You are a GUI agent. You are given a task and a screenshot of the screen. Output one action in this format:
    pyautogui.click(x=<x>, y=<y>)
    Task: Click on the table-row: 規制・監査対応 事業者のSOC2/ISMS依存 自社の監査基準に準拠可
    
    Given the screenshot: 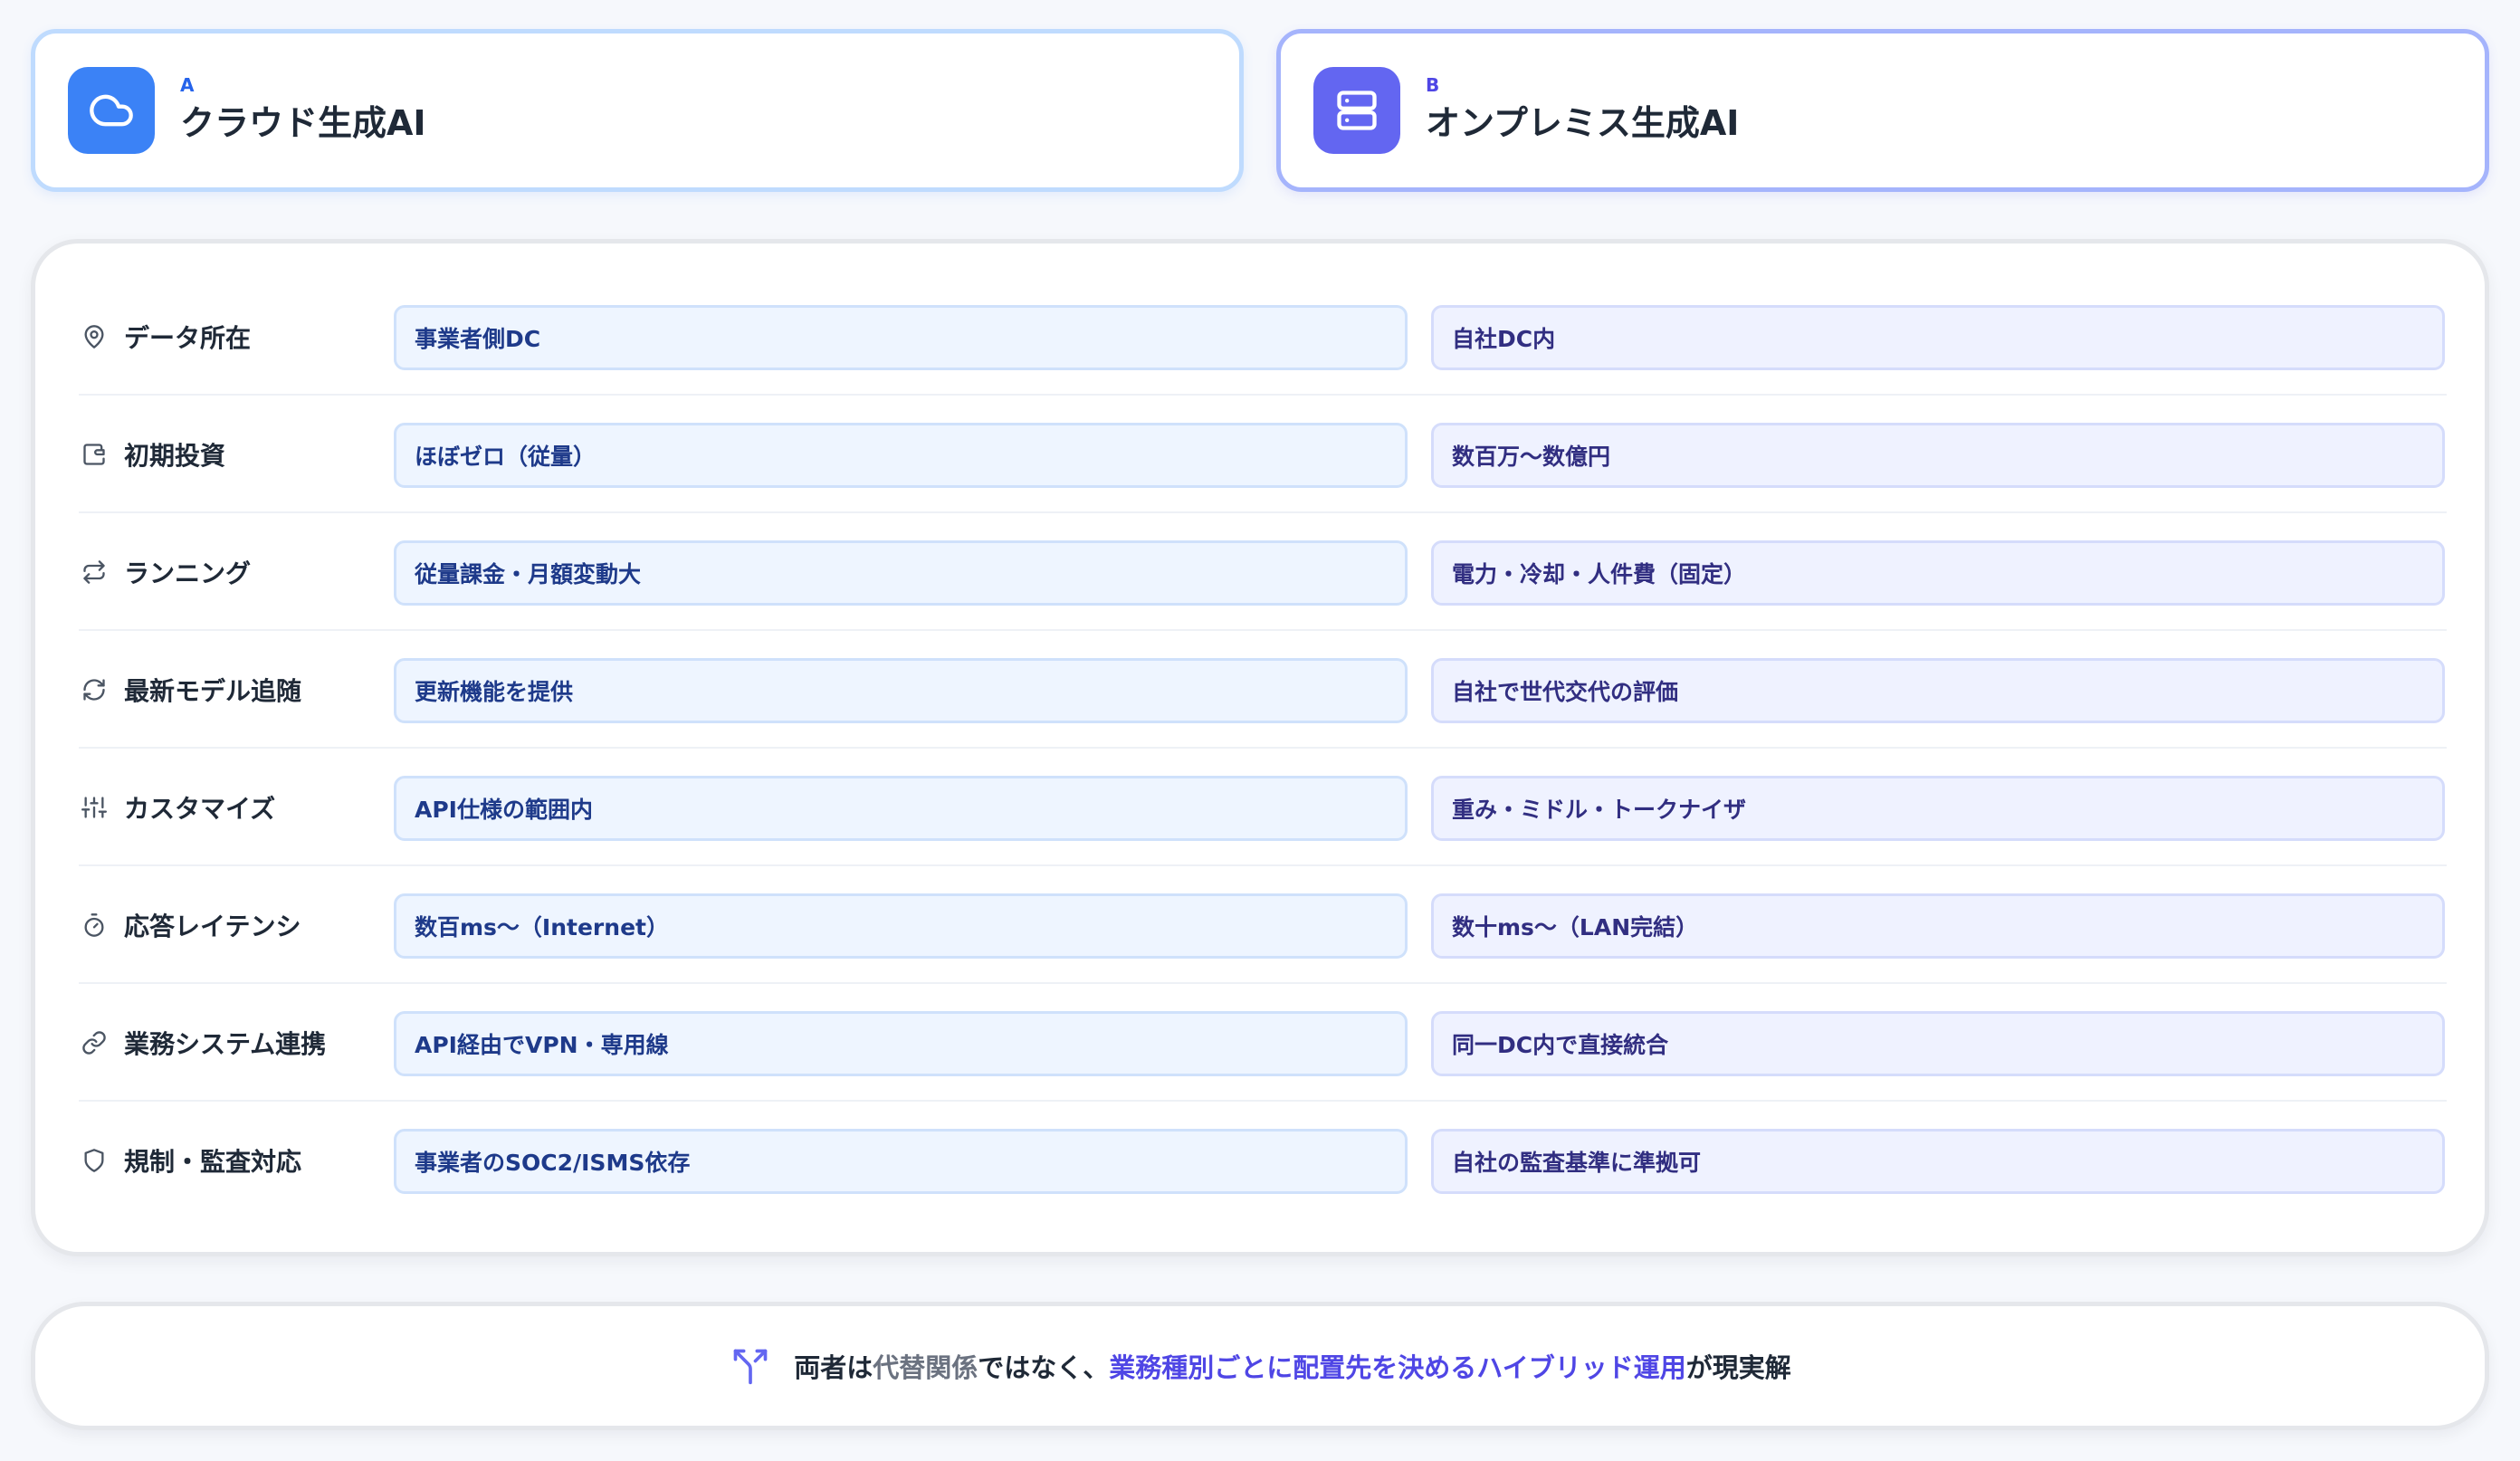 What is the action you would take?
    pyautogui.click(x=1263, y=1160)
    